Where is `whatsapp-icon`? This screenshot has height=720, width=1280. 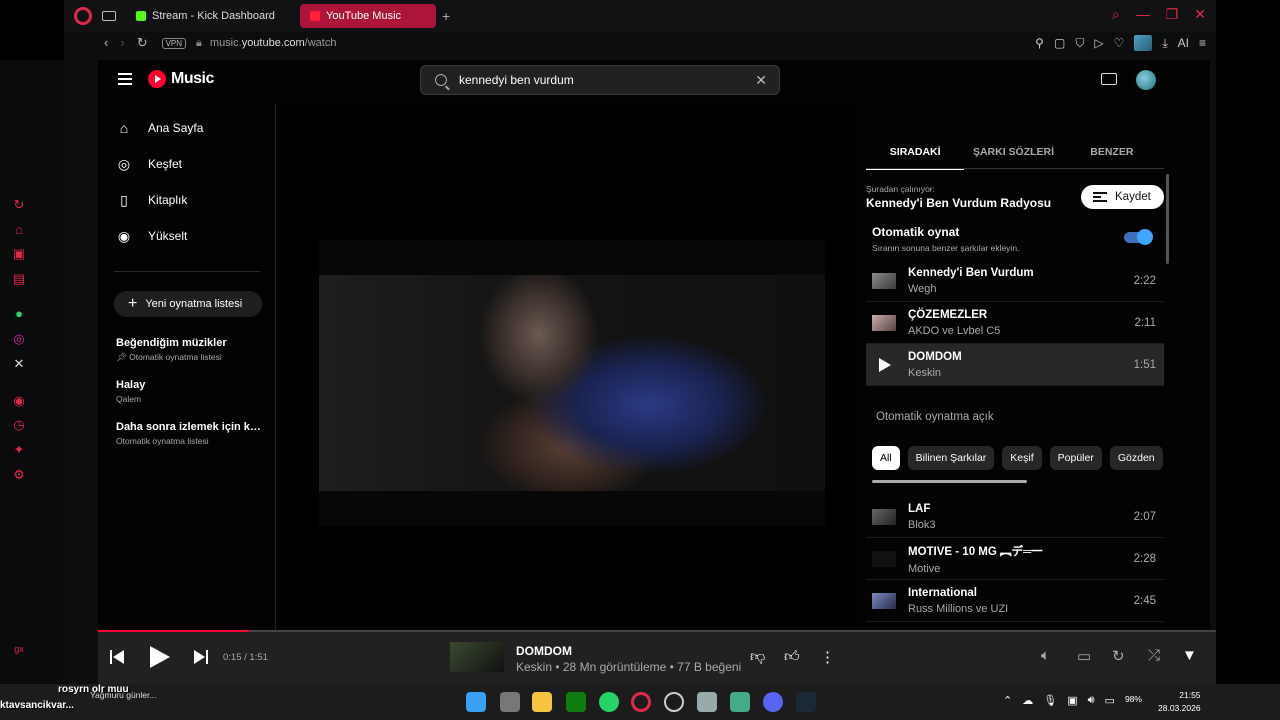
whatsapp-icon is located at coordinates (609, 702).